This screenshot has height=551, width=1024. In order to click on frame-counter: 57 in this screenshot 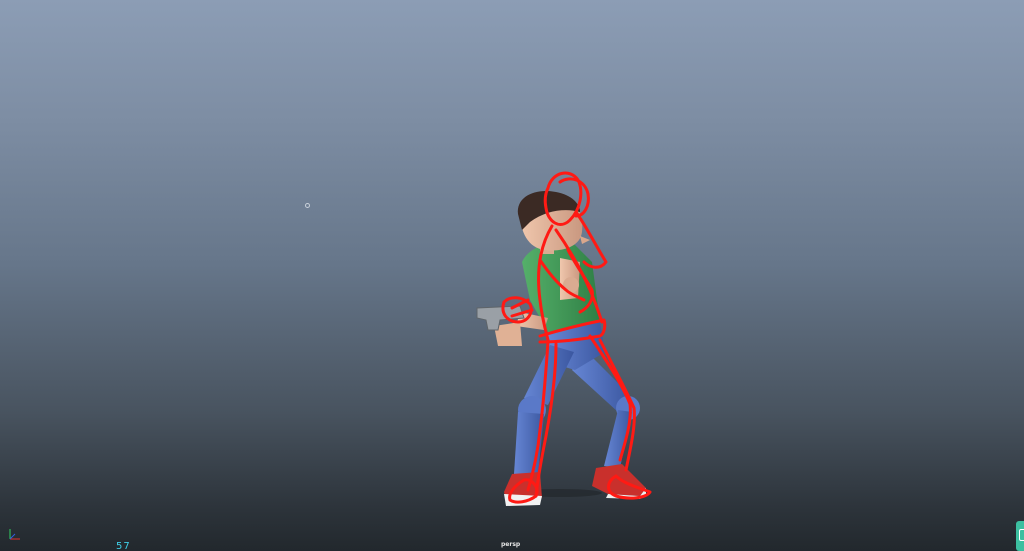, I will do `click(123, 546)`.